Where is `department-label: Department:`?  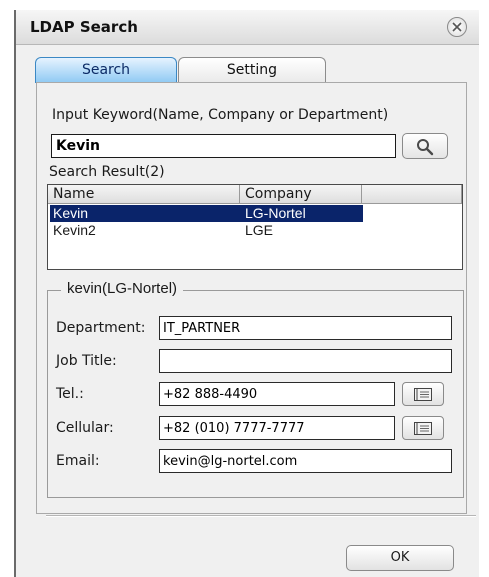 department-label: Department: is located at coordinates (101, 328).